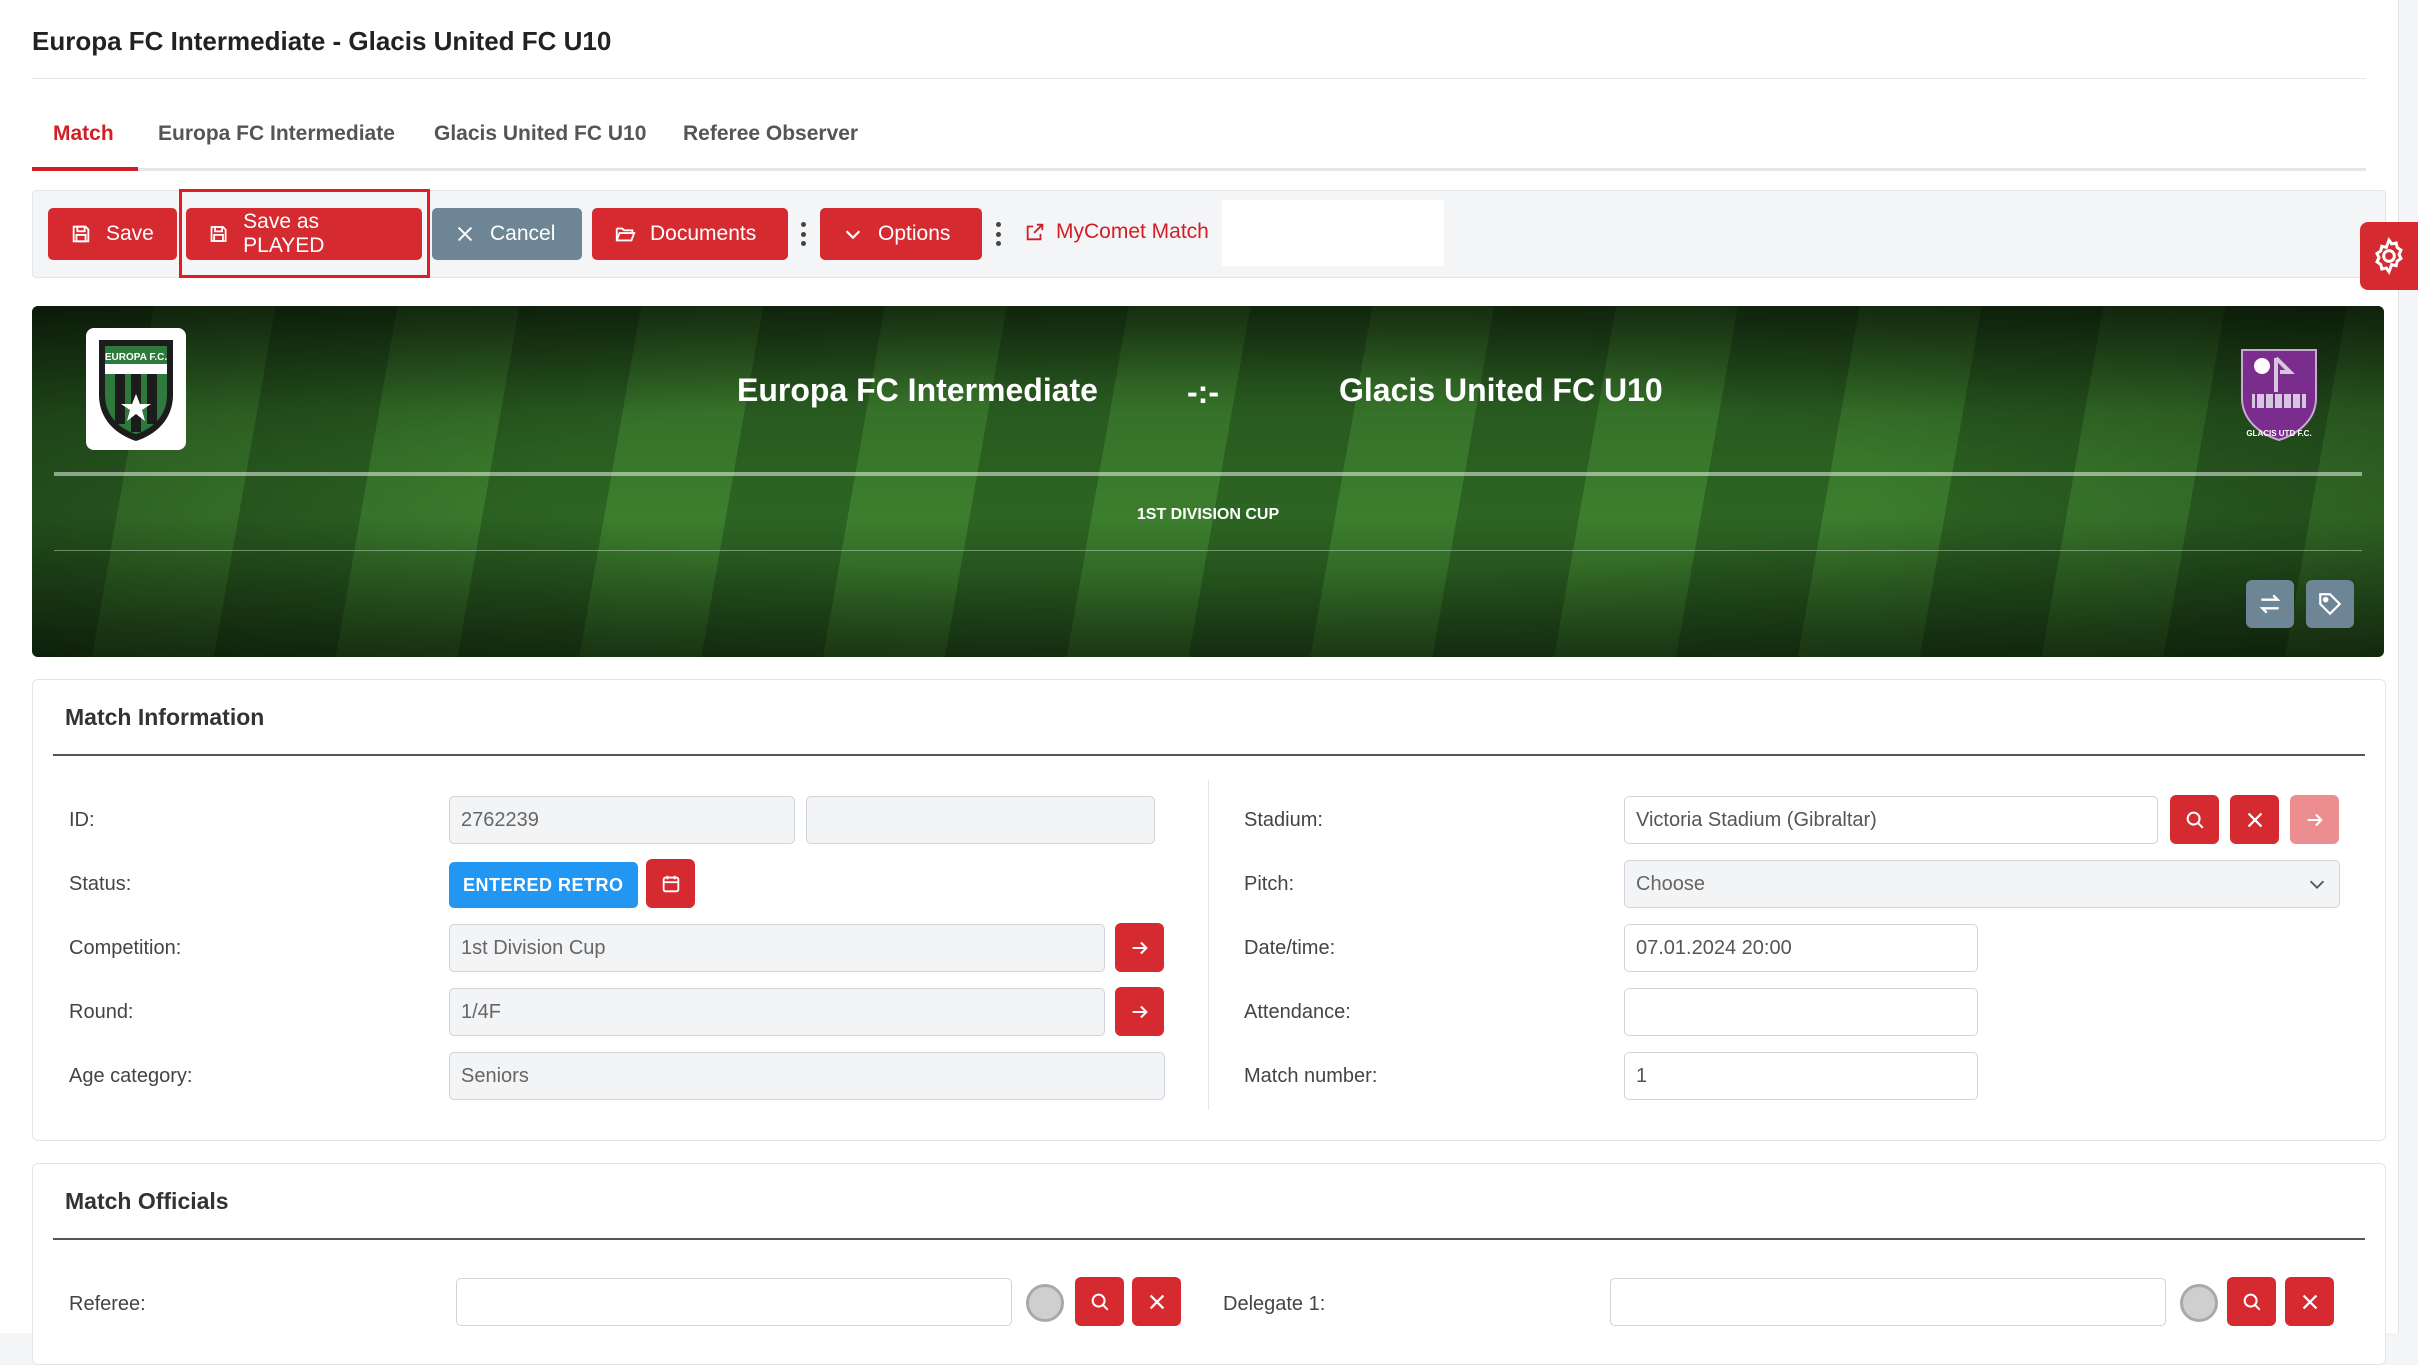 The height and width of the screenshot is (1365, 2418). I want to click on match-number-label: Match number:, so click(1311, 1076).